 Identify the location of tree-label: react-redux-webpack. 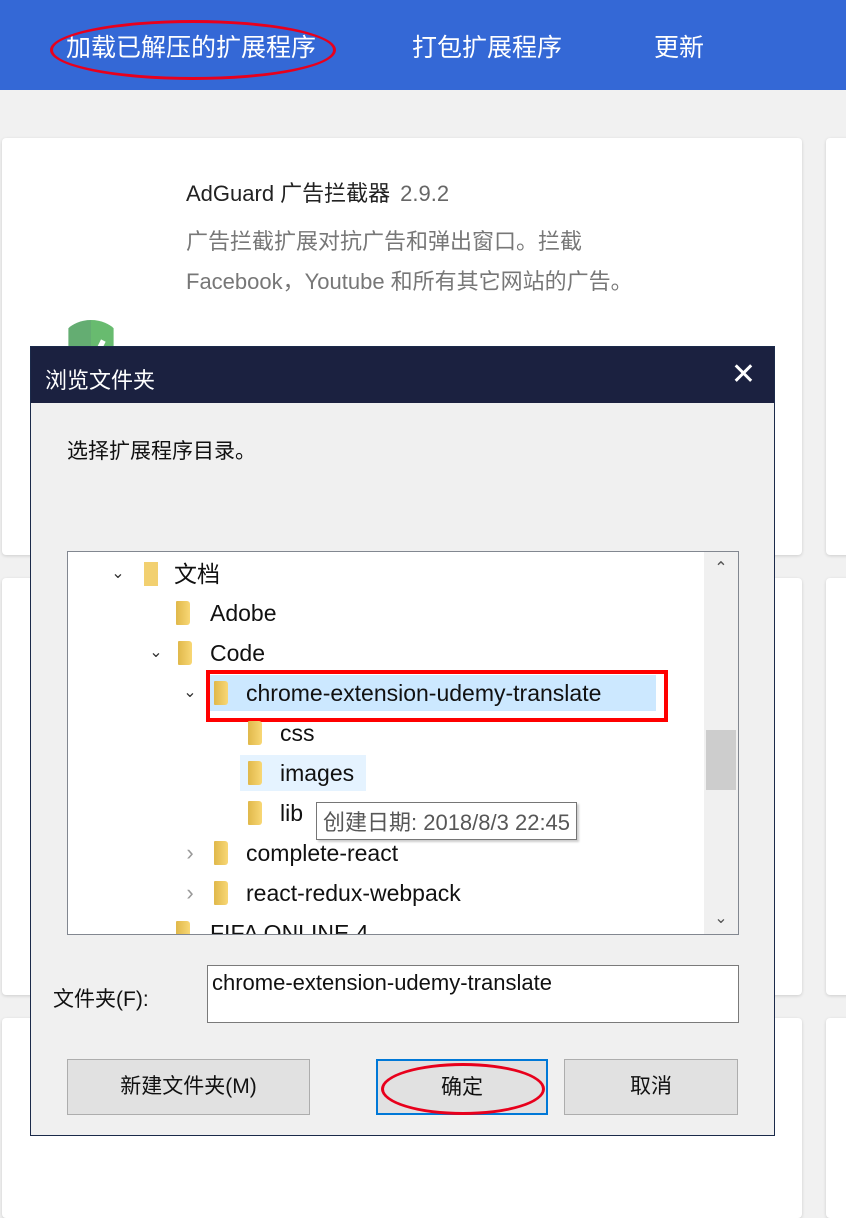
(353, 893).